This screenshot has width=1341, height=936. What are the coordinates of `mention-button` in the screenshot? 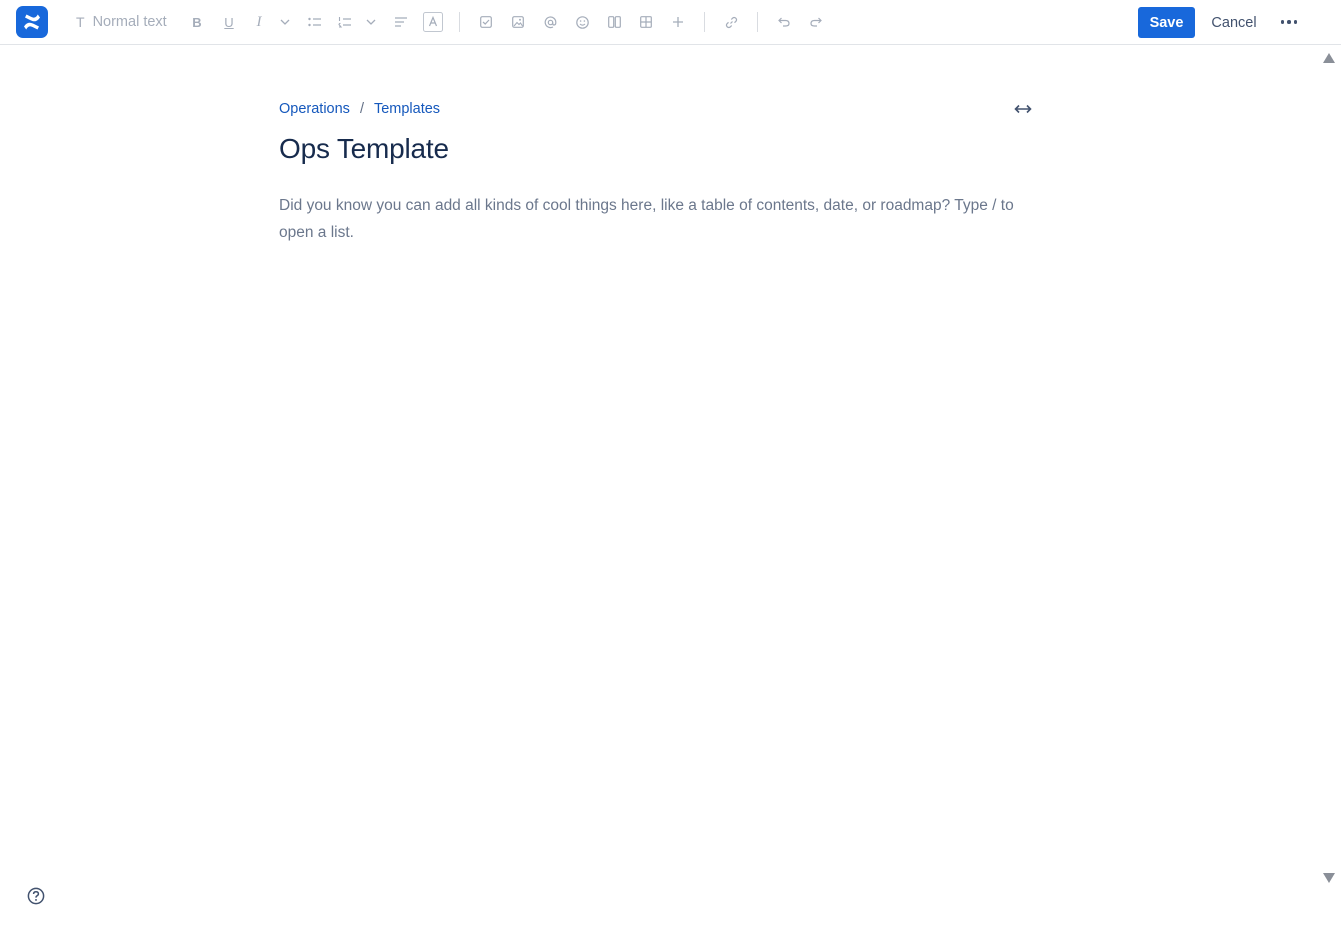 It's located at (550, 22).